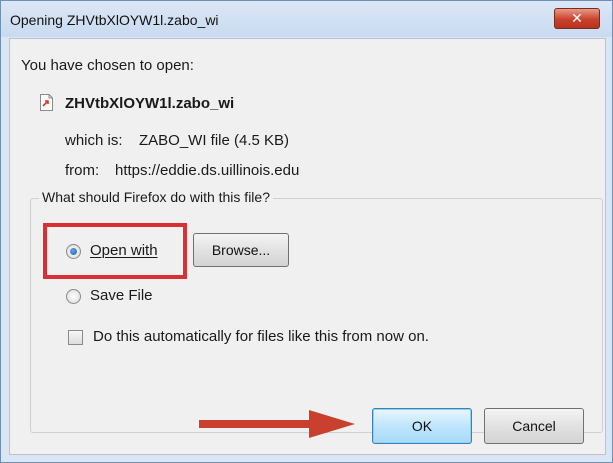 The width and height of the screenshot is (613, 463). What do you see at coordinates (277, 424) in the screenshot?
I see `annotation-arrow-icon` at bounding box center [277, 424].